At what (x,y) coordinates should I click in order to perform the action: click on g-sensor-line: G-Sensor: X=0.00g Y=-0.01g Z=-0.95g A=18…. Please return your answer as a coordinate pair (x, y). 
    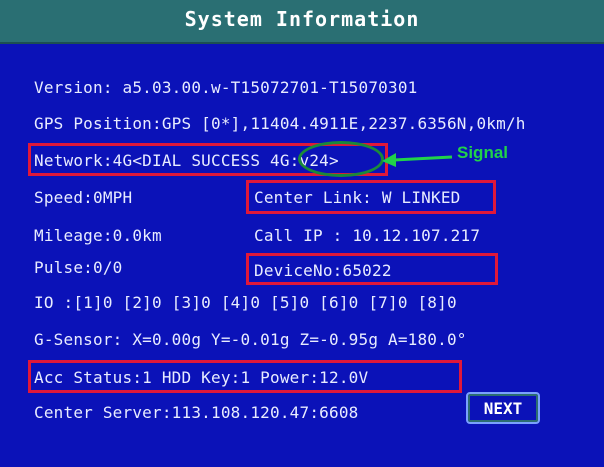
    Looking at the image, I should click on (250, 339).